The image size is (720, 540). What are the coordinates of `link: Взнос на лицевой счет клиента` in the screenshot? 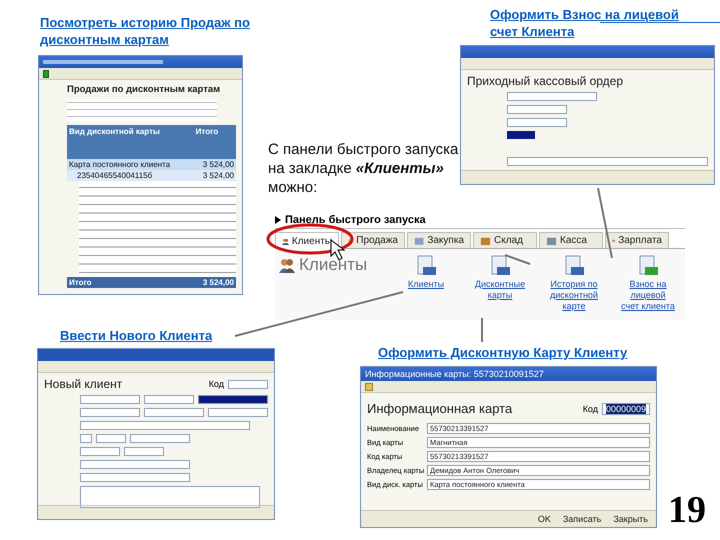 It's located at (648, 295).